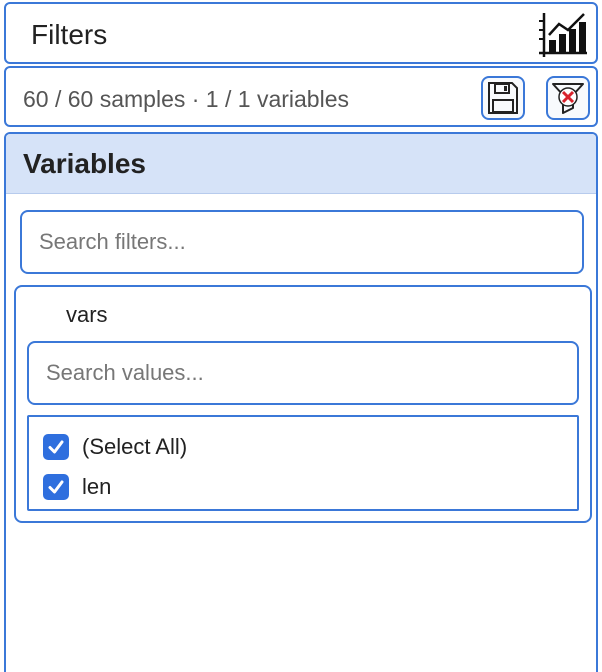 Image resolution: width=602 pixels, height=672 pixels. What do you see at coordinates (77, 487) in the screenshot?
I see `list-item-len: len` at bounding box center [77, 487].